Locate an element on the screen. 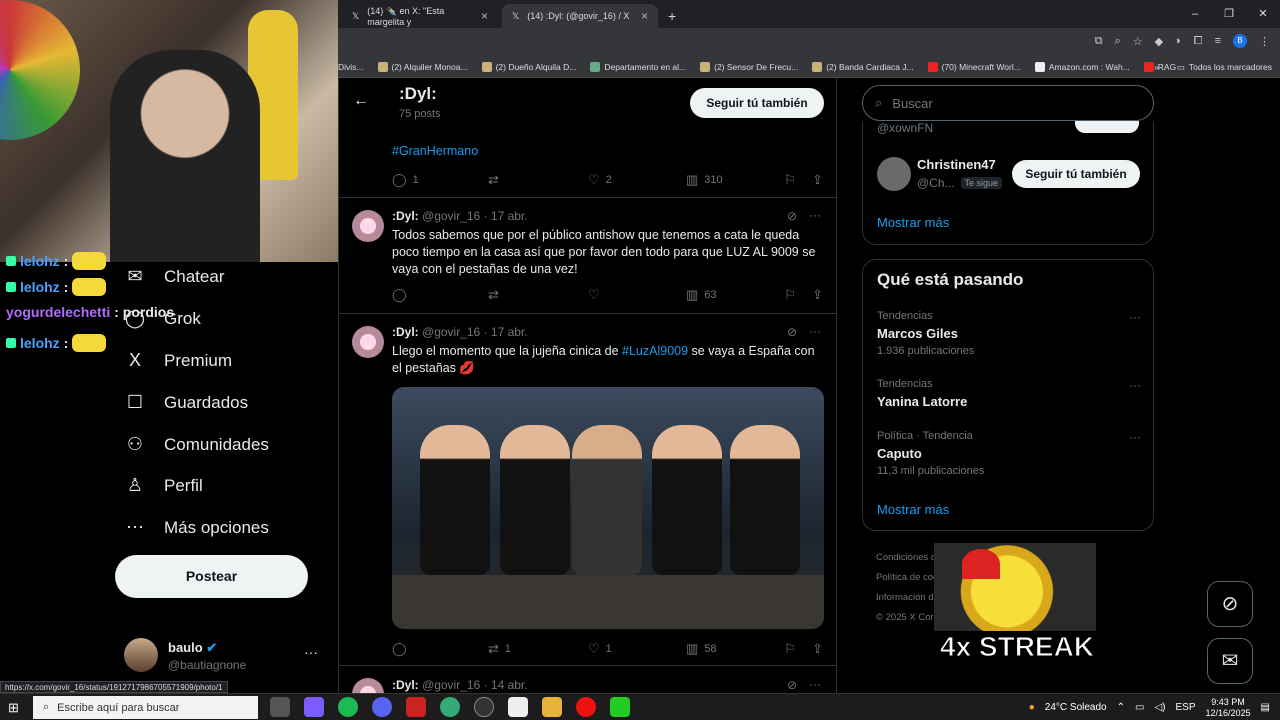  cast-icon: ⧉ is located at coordinates (1099, 41).